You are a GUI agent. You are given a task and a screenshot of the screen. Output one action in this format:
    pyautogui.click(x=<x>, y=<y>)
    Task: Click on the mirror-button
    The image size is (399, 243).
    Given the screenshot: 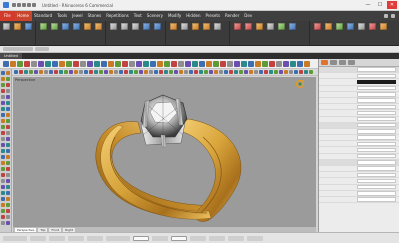 What is the action you would take?
    pyautogui.click(x=146, y=26)
    